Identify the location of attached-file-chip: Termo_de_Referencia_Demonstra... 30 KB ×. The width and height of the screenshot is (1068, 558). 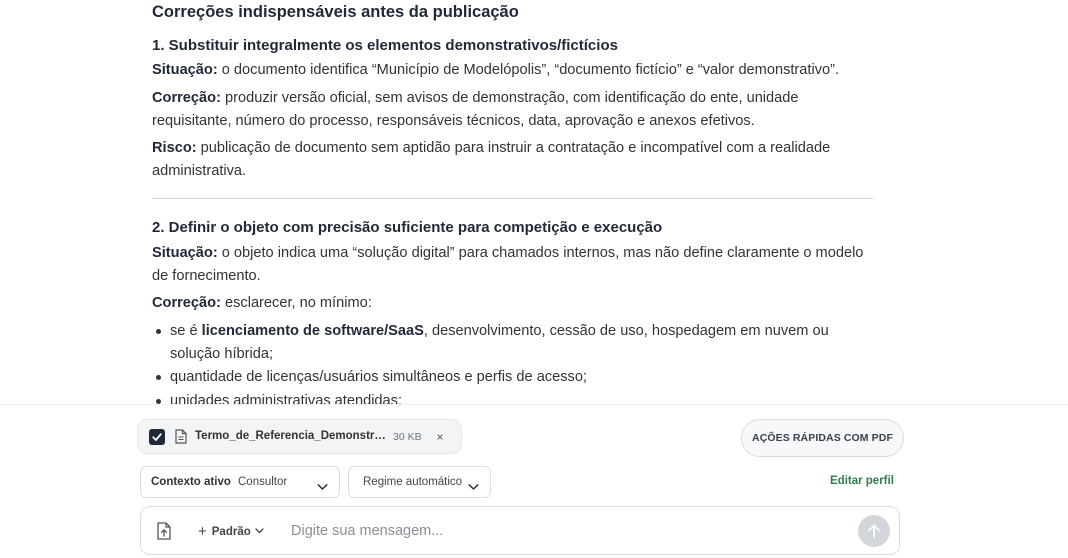
(299, 436).